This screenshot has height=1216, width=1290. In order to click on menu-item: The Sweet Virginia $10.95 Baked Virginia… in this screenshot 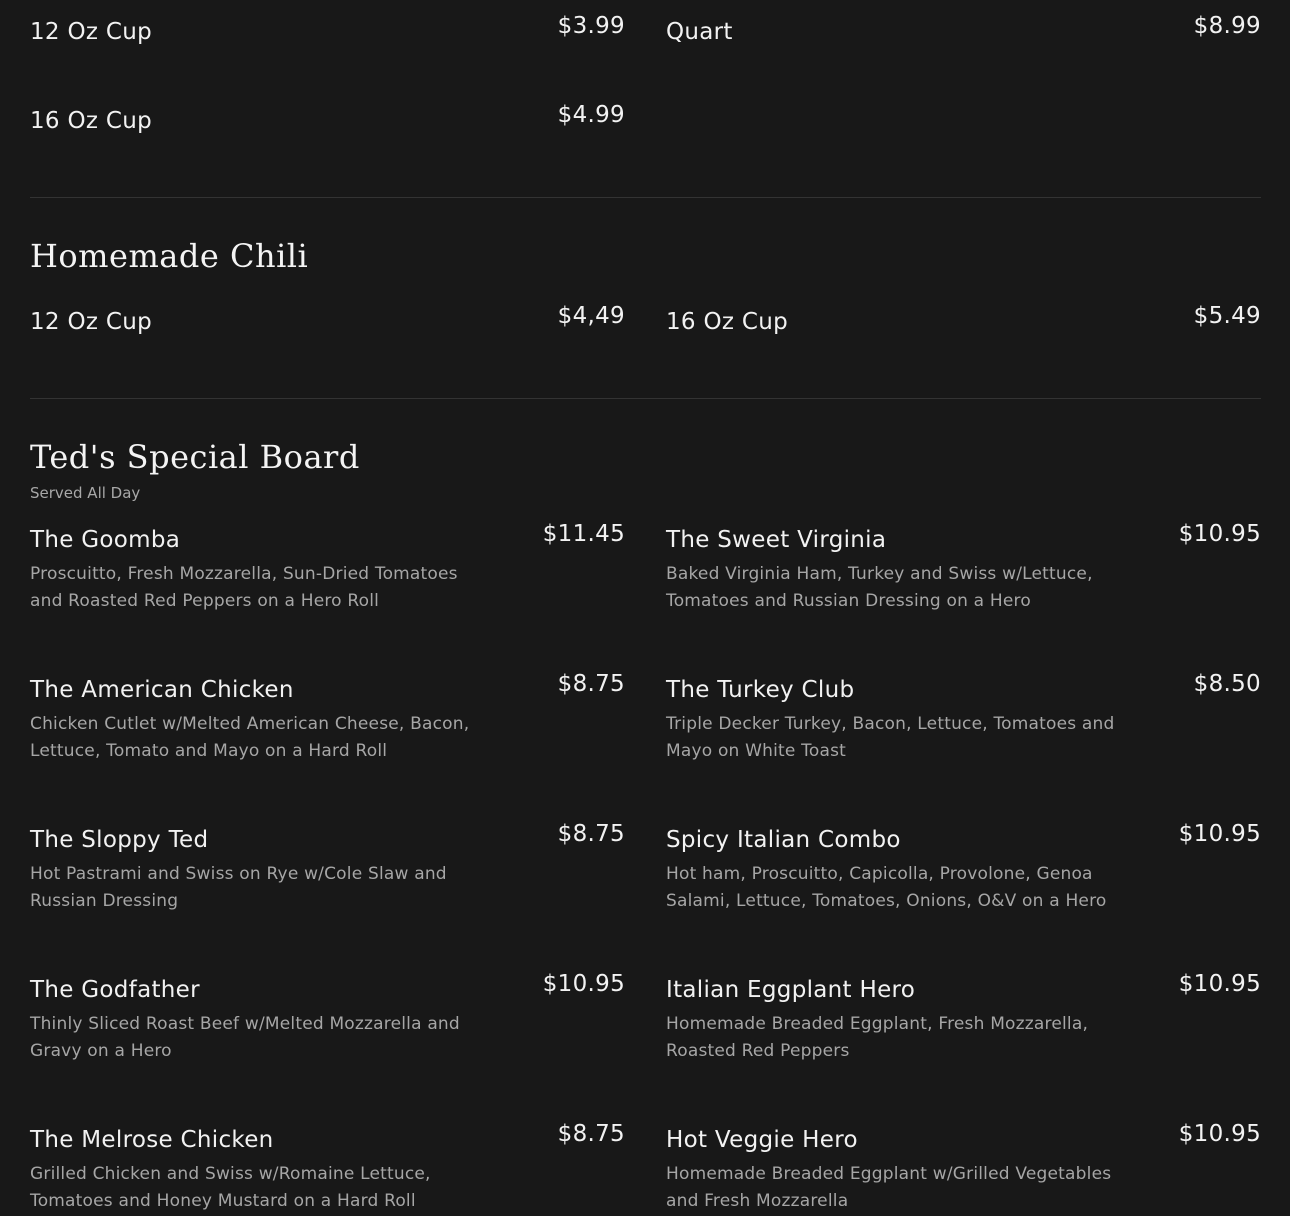, I will do `click(963, 569)`.